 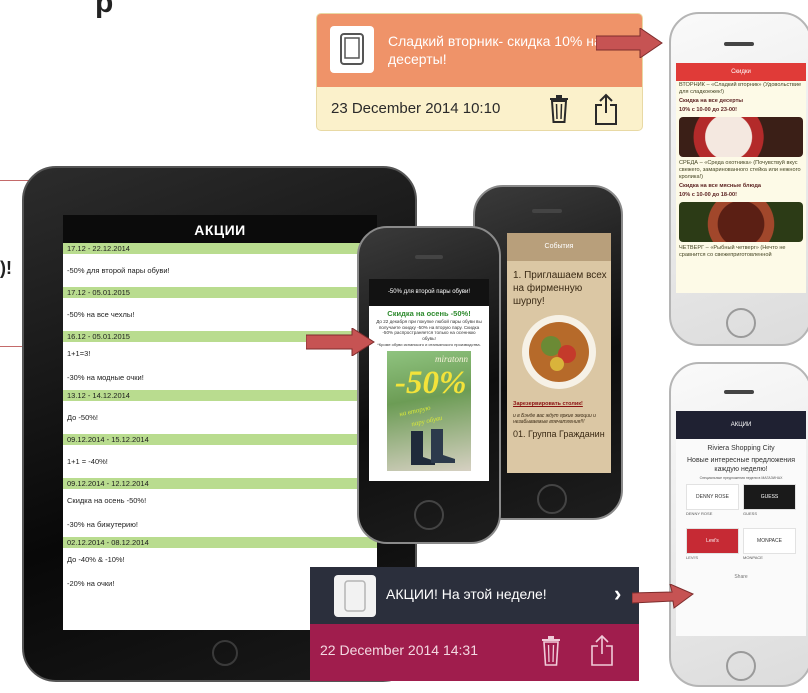 I want to click on notification-message-row: АКЦИИ! На этой неделе! ›, so click(x=474, y=595).